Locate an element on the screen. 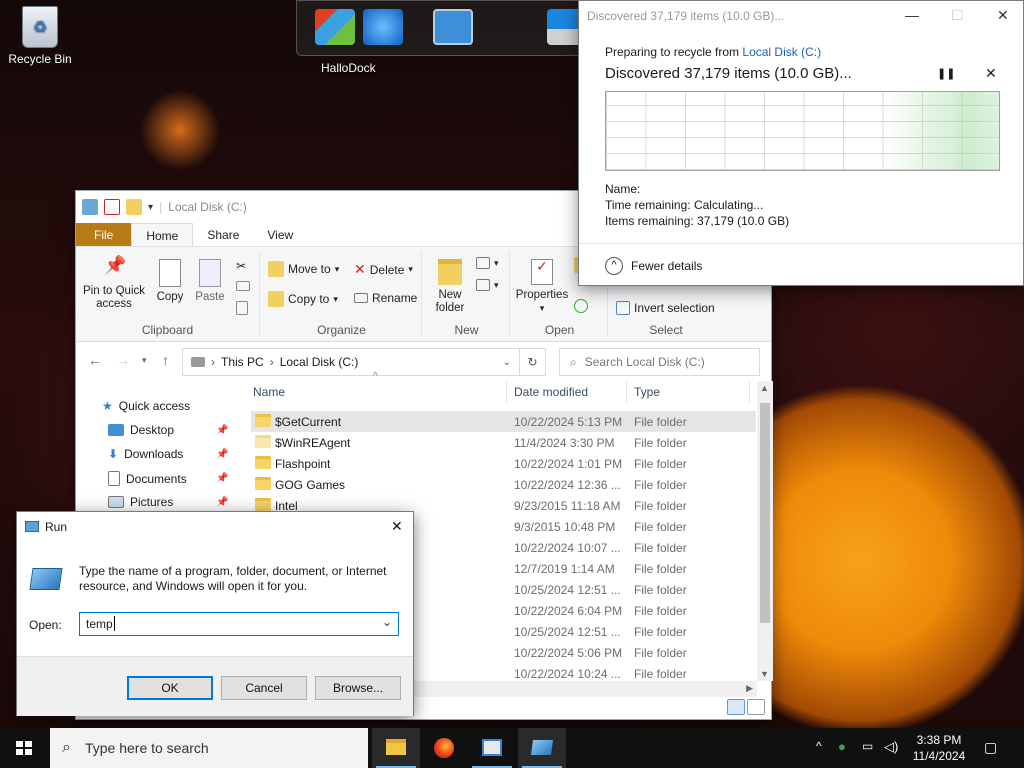  new-folder-quick-icon is located at coordinates (134, 207).